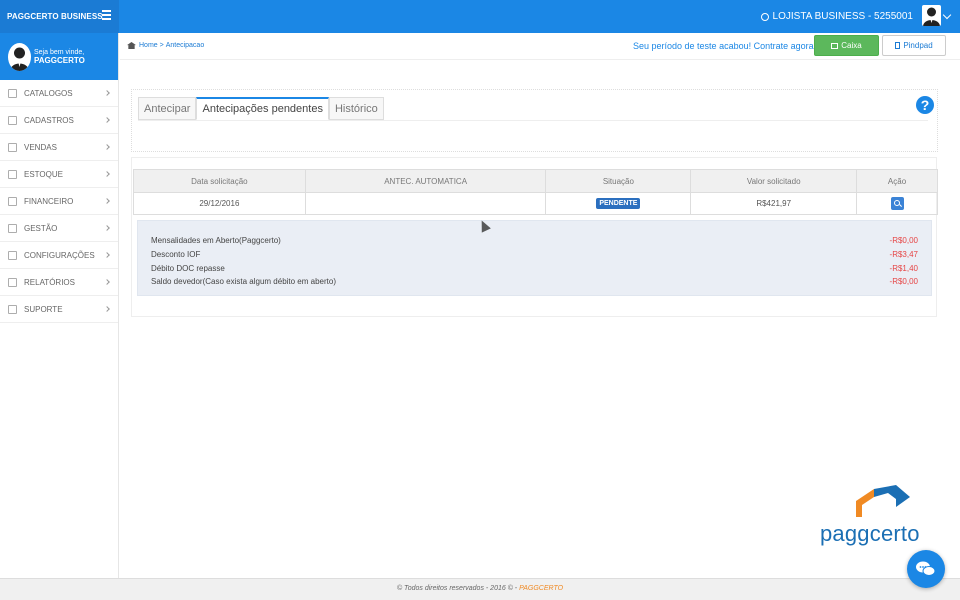 This screenshot has width=960, height=600. I want to click on sidebar-item-label: CONFIGURAÇÕES, so click(59, 255).